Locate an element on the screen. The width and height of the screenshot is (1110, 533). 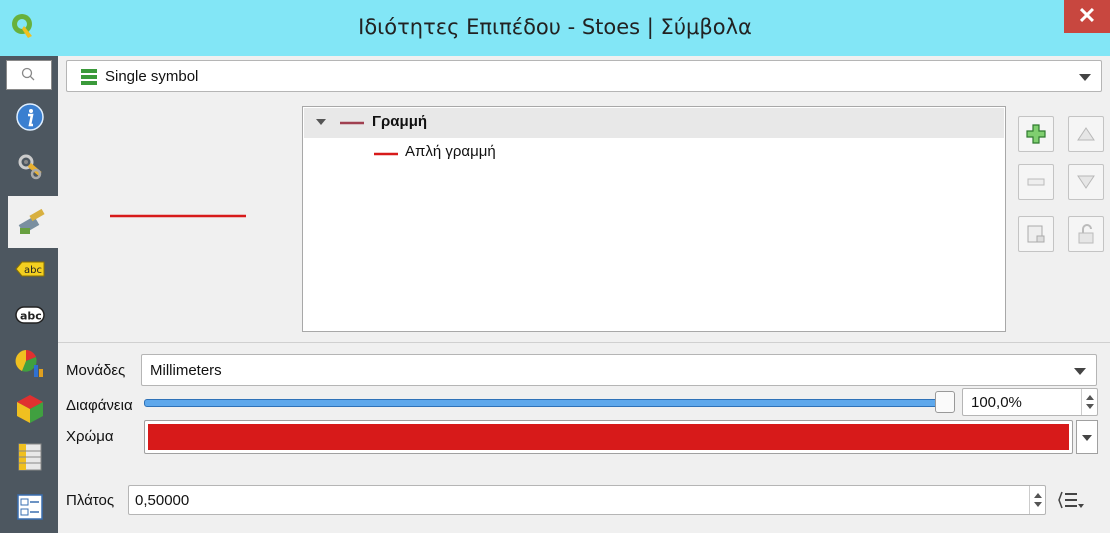
expand-arrow-icon is located at coordinates (321, 122).